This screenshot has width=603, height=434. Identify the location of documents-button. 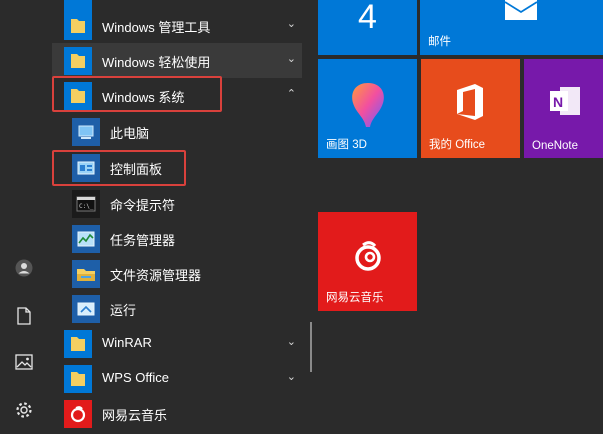
(24, 316).